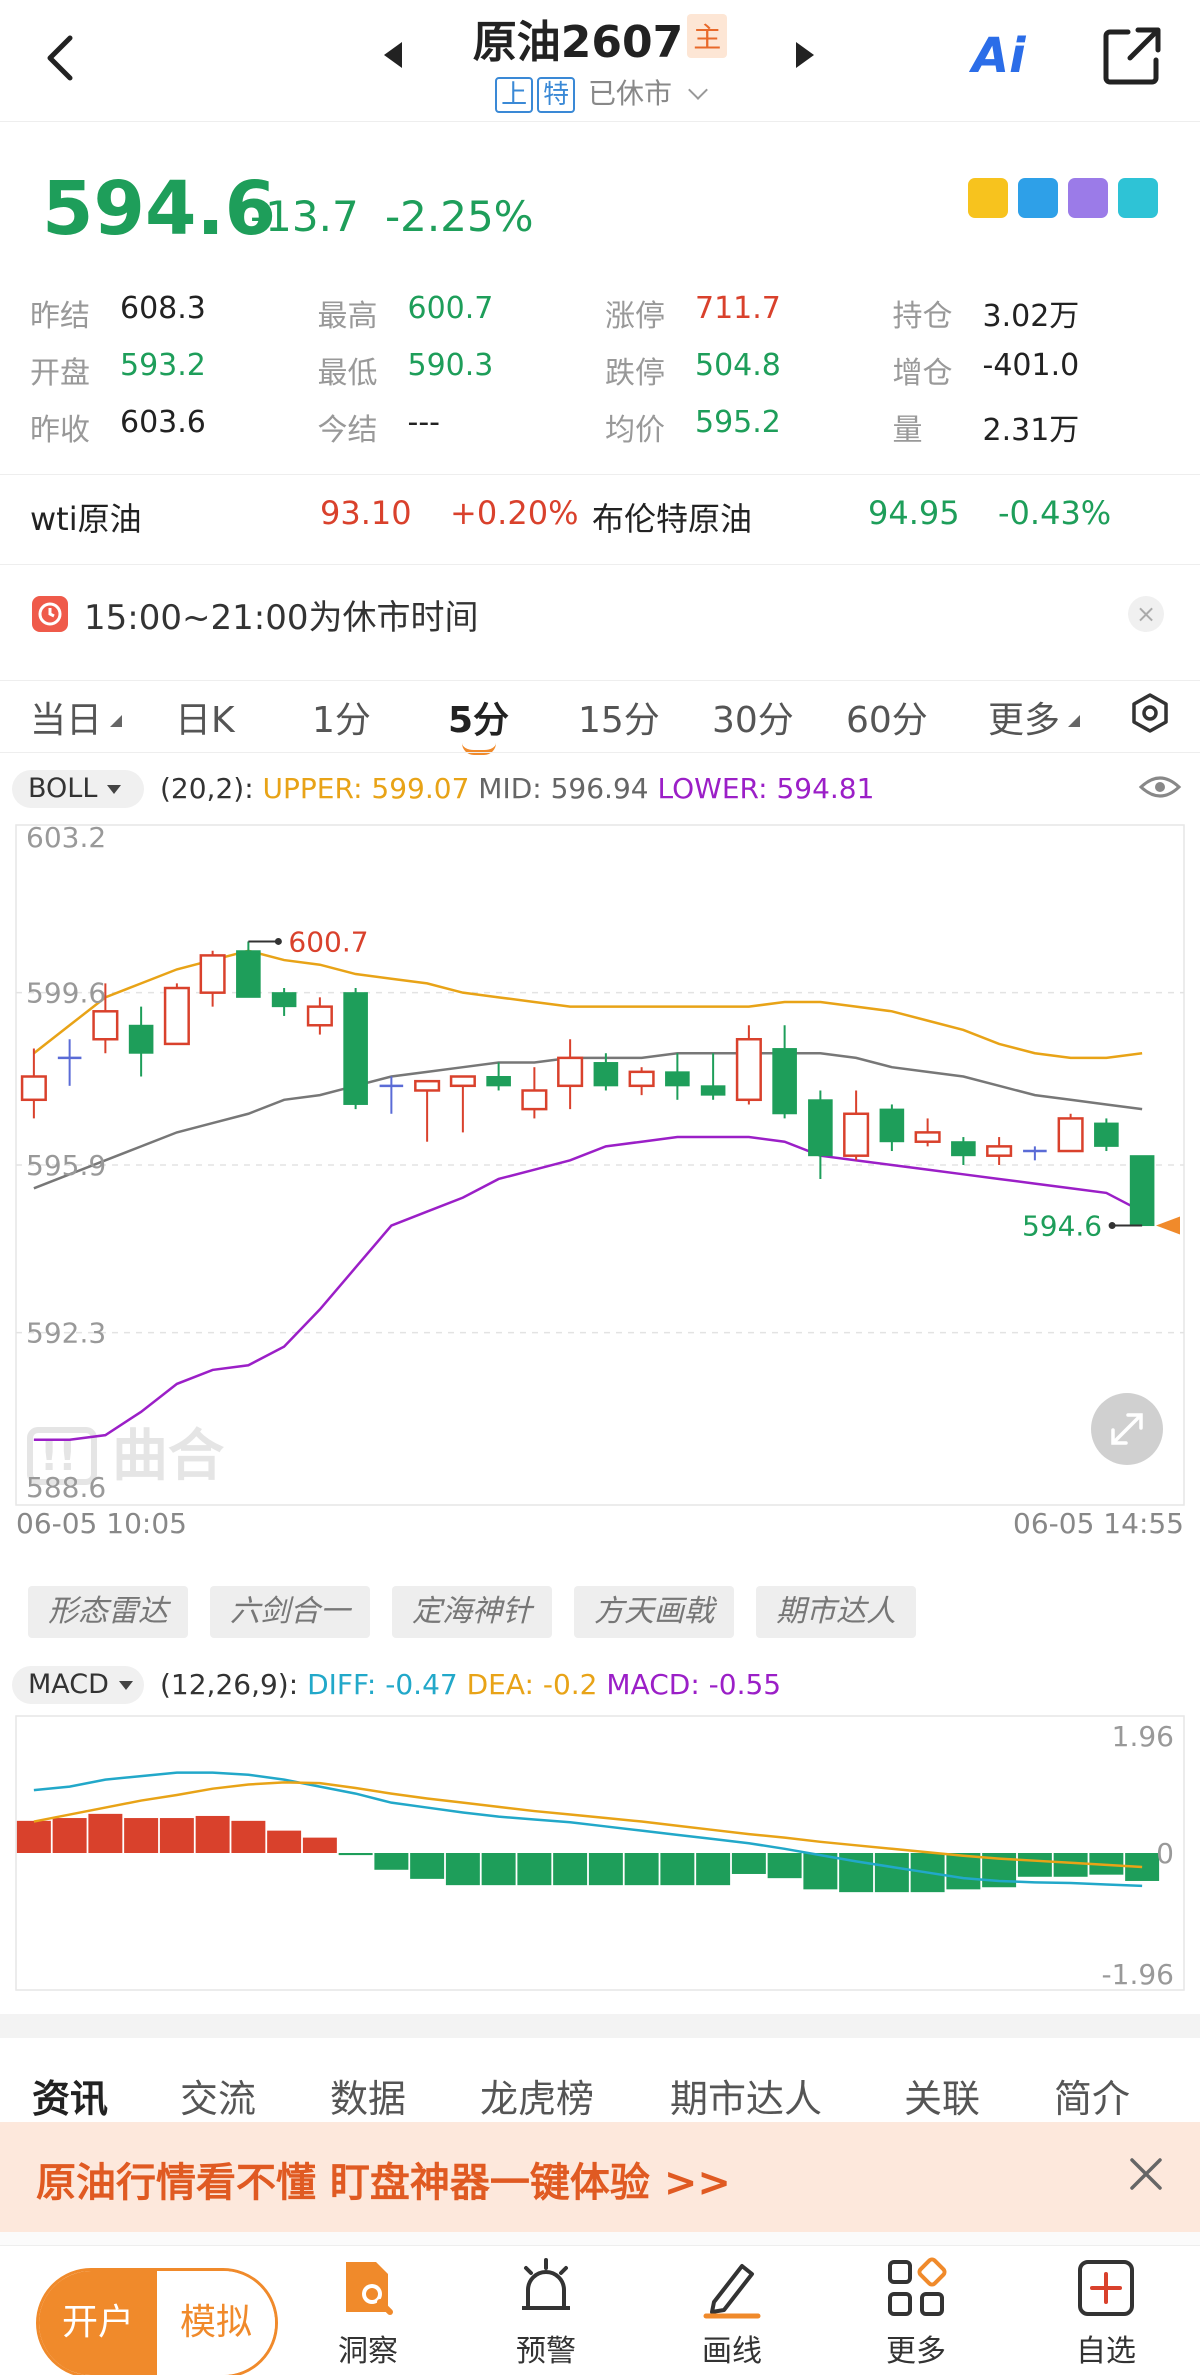 Image resolution: width=1200 pixels, height=2375 pixels. I want to click on share-icon, so click(1132, 56).